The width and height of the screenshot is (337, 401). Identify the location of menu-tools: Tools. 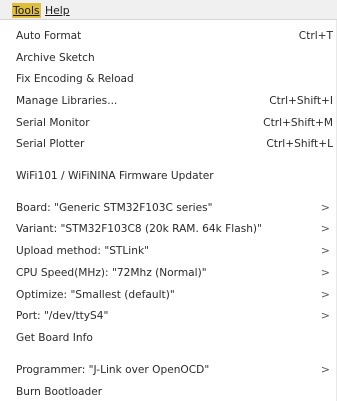
(26, 10).